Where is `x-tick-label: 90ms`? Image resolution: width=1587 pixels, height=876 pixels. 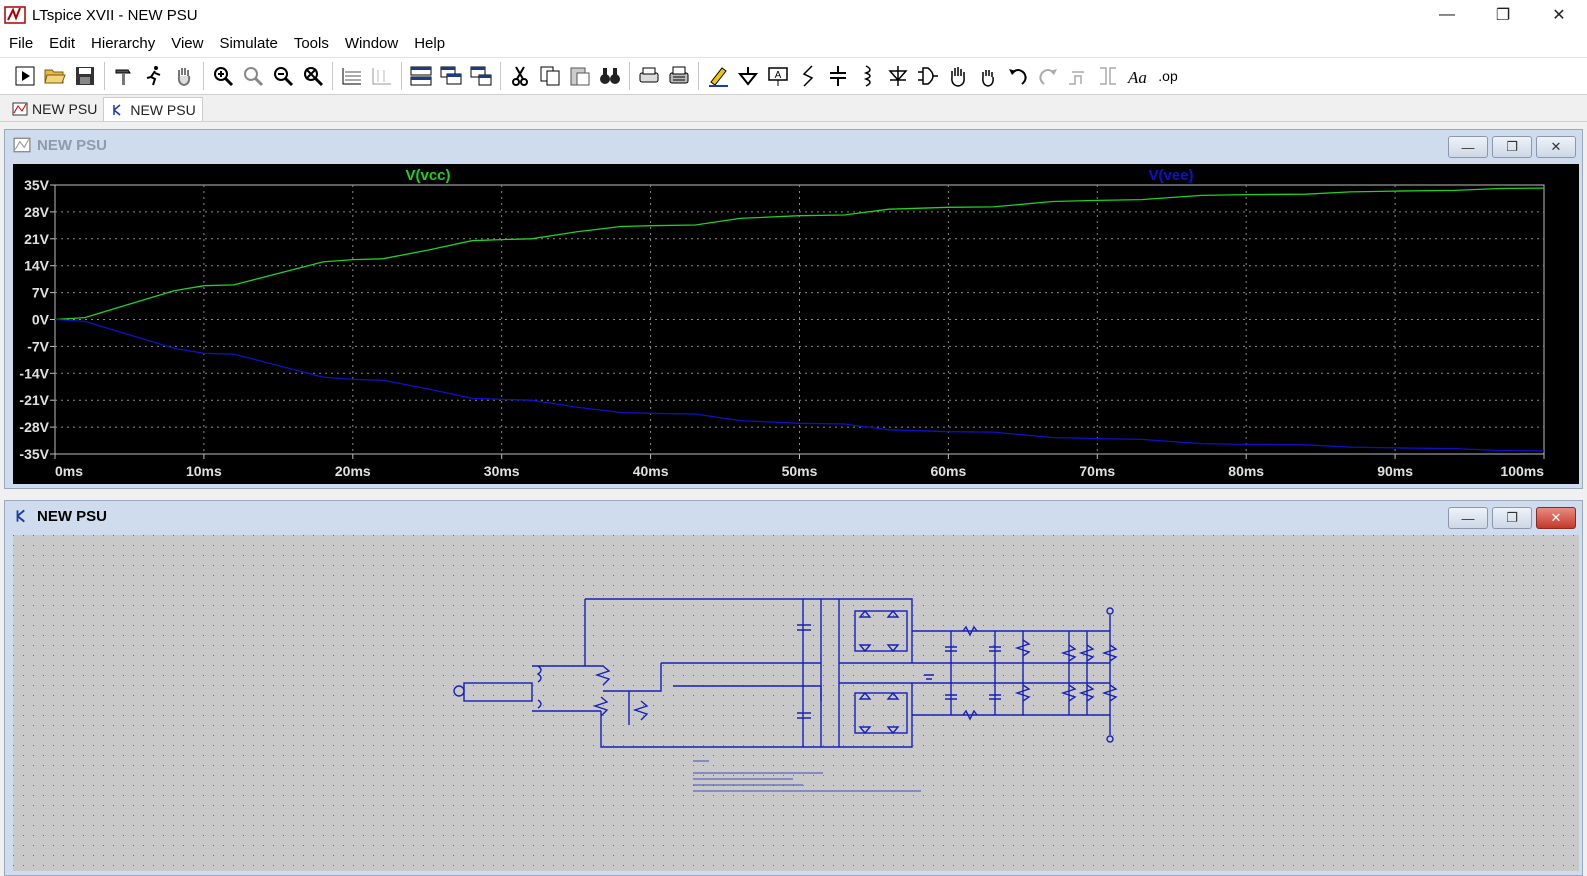 x-tick-label: 90ms is located at coordinates (1395, 471).